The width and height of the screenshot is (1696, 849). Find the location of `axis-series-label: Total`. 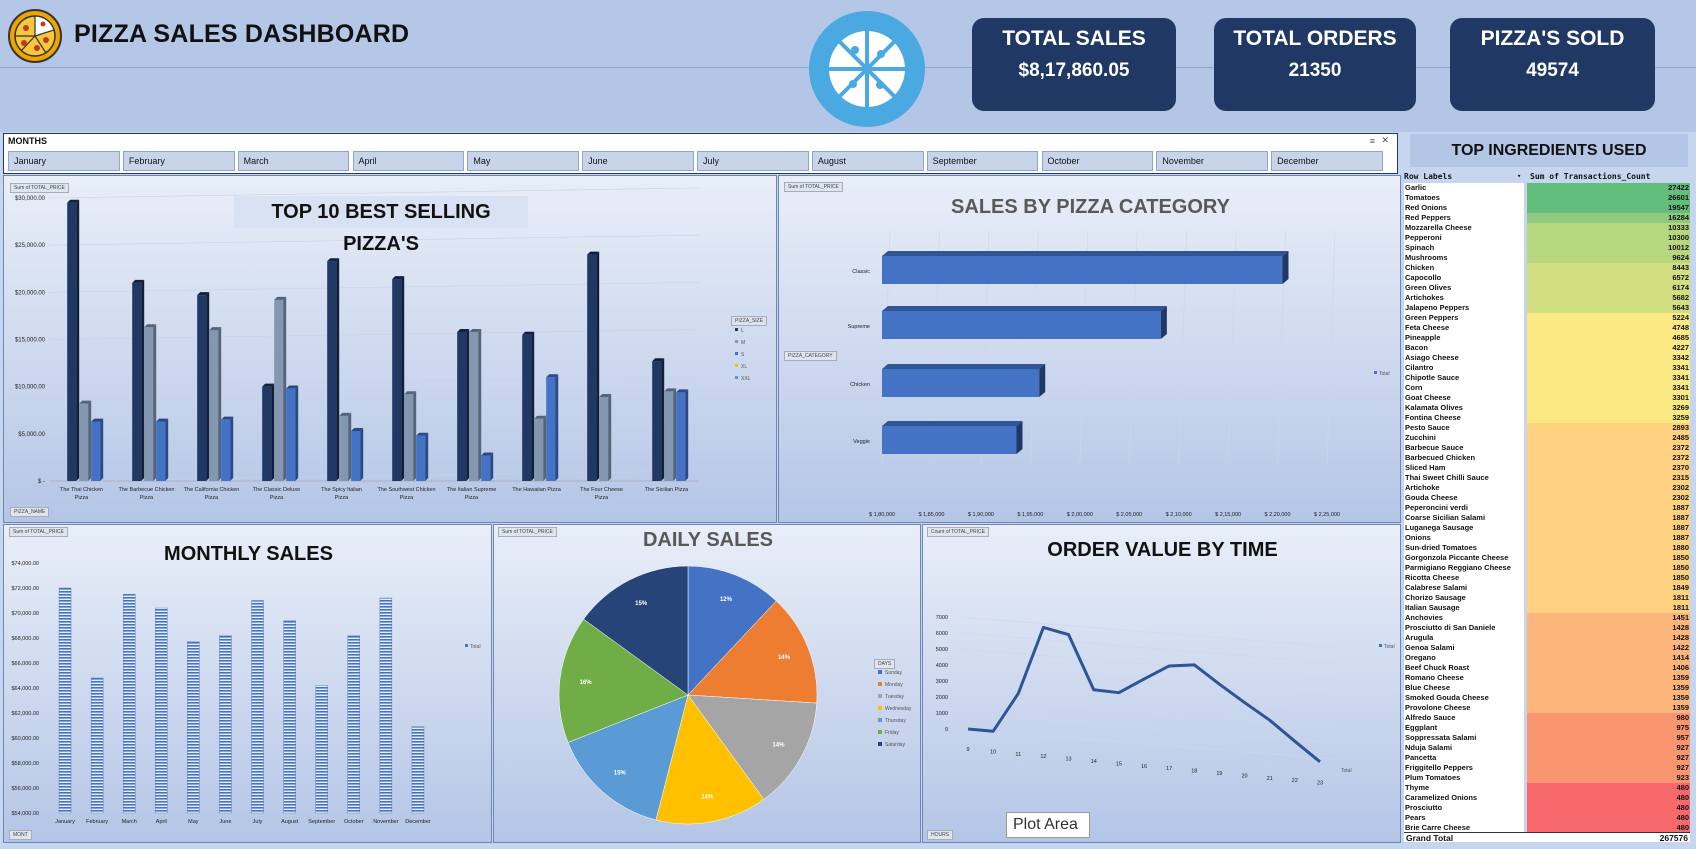

axis-series-label: Total is located at coordinates (1346, 771).